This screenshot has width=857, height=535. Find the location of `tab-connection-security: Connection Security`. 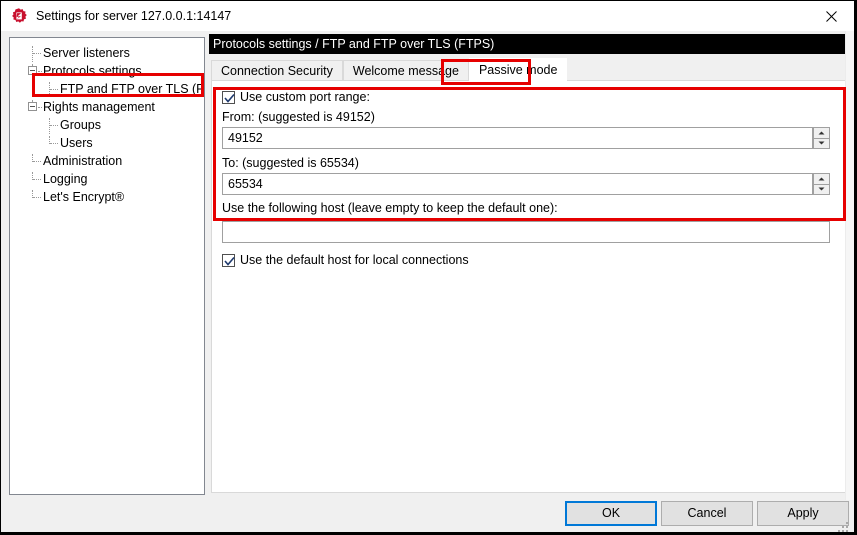

tab-connection-security: Connection Security is located at coordinates (277, 70).